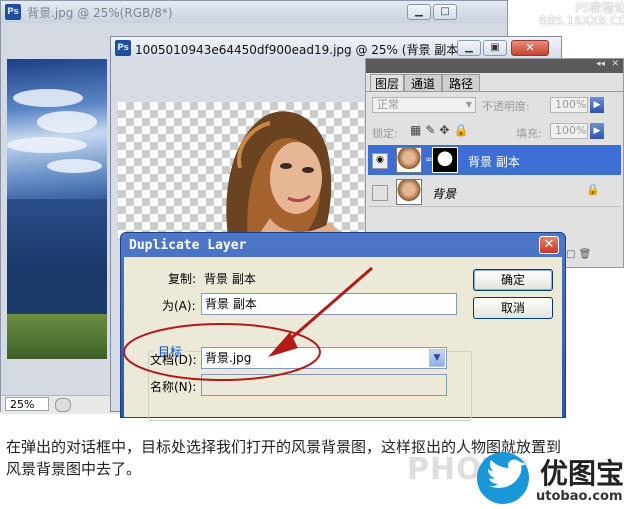  I want to click on logo-url: utobao.com, so click(579, 496).